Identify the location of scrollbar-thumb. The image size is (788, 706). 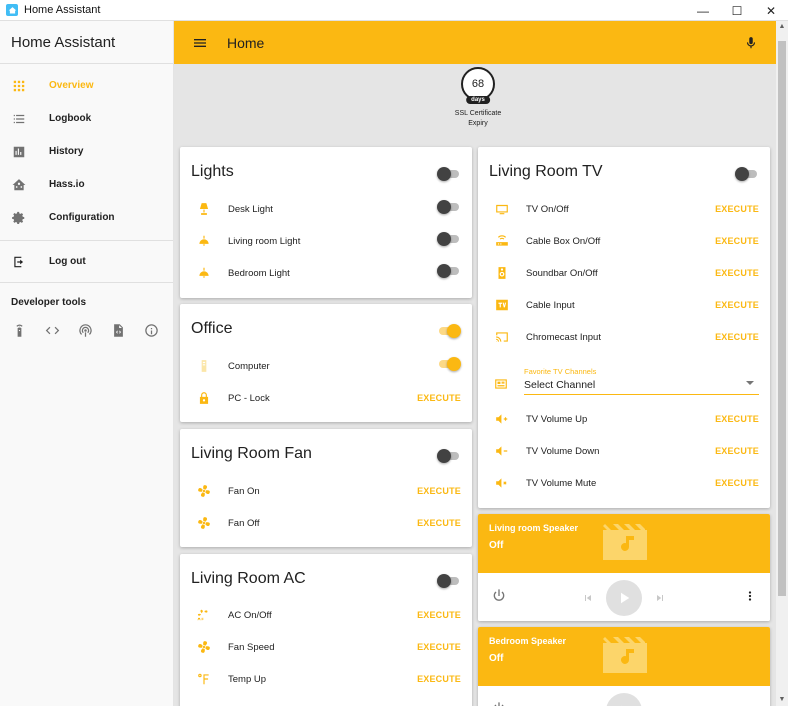
(782, 318).